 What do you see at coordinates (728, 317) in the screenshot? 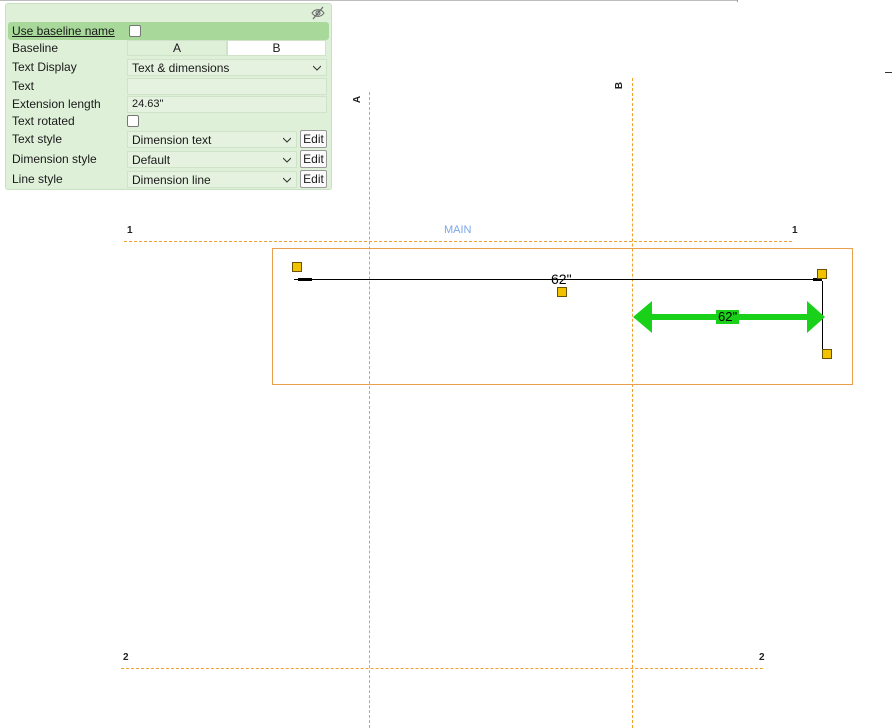
I see `selected-dimension-text: 62"` at bounding box center [728, 317].